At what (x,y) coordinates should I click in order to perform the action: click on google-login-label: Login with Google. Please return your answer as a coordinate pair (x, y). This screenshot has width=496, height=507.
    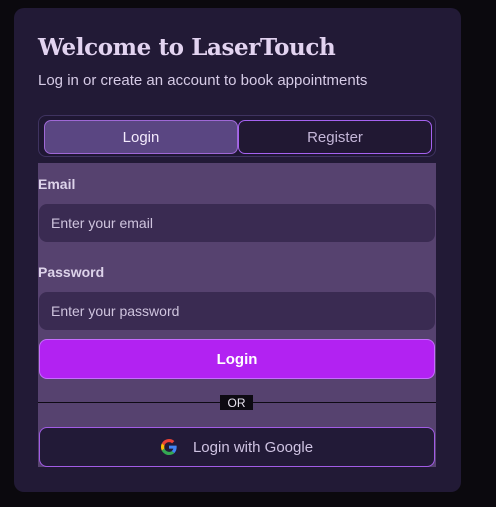
    Looking at the image, I should click on (253, 447).